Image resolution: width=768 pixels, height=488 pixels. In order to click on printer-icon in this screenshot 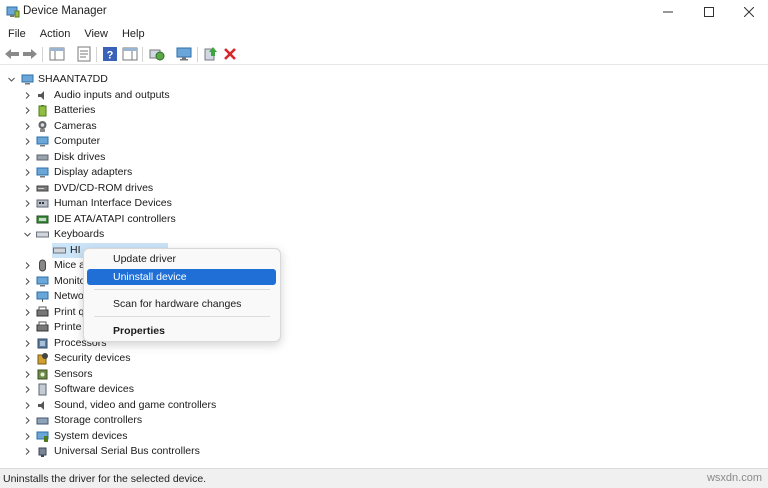, I will do `click(42, 327)`.